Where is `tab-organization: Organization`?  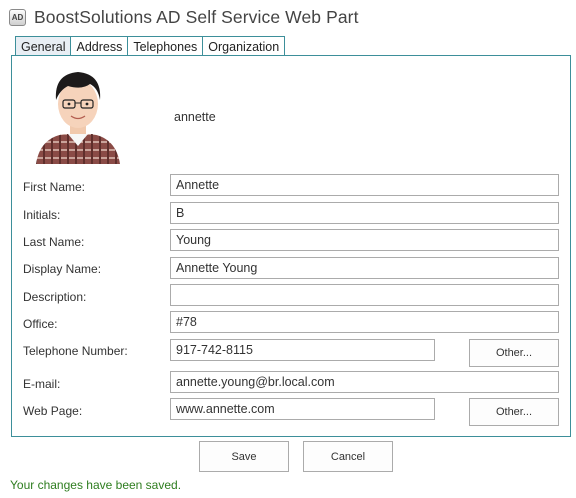
tab-organization: Organization is located at coordinates (244, 45).